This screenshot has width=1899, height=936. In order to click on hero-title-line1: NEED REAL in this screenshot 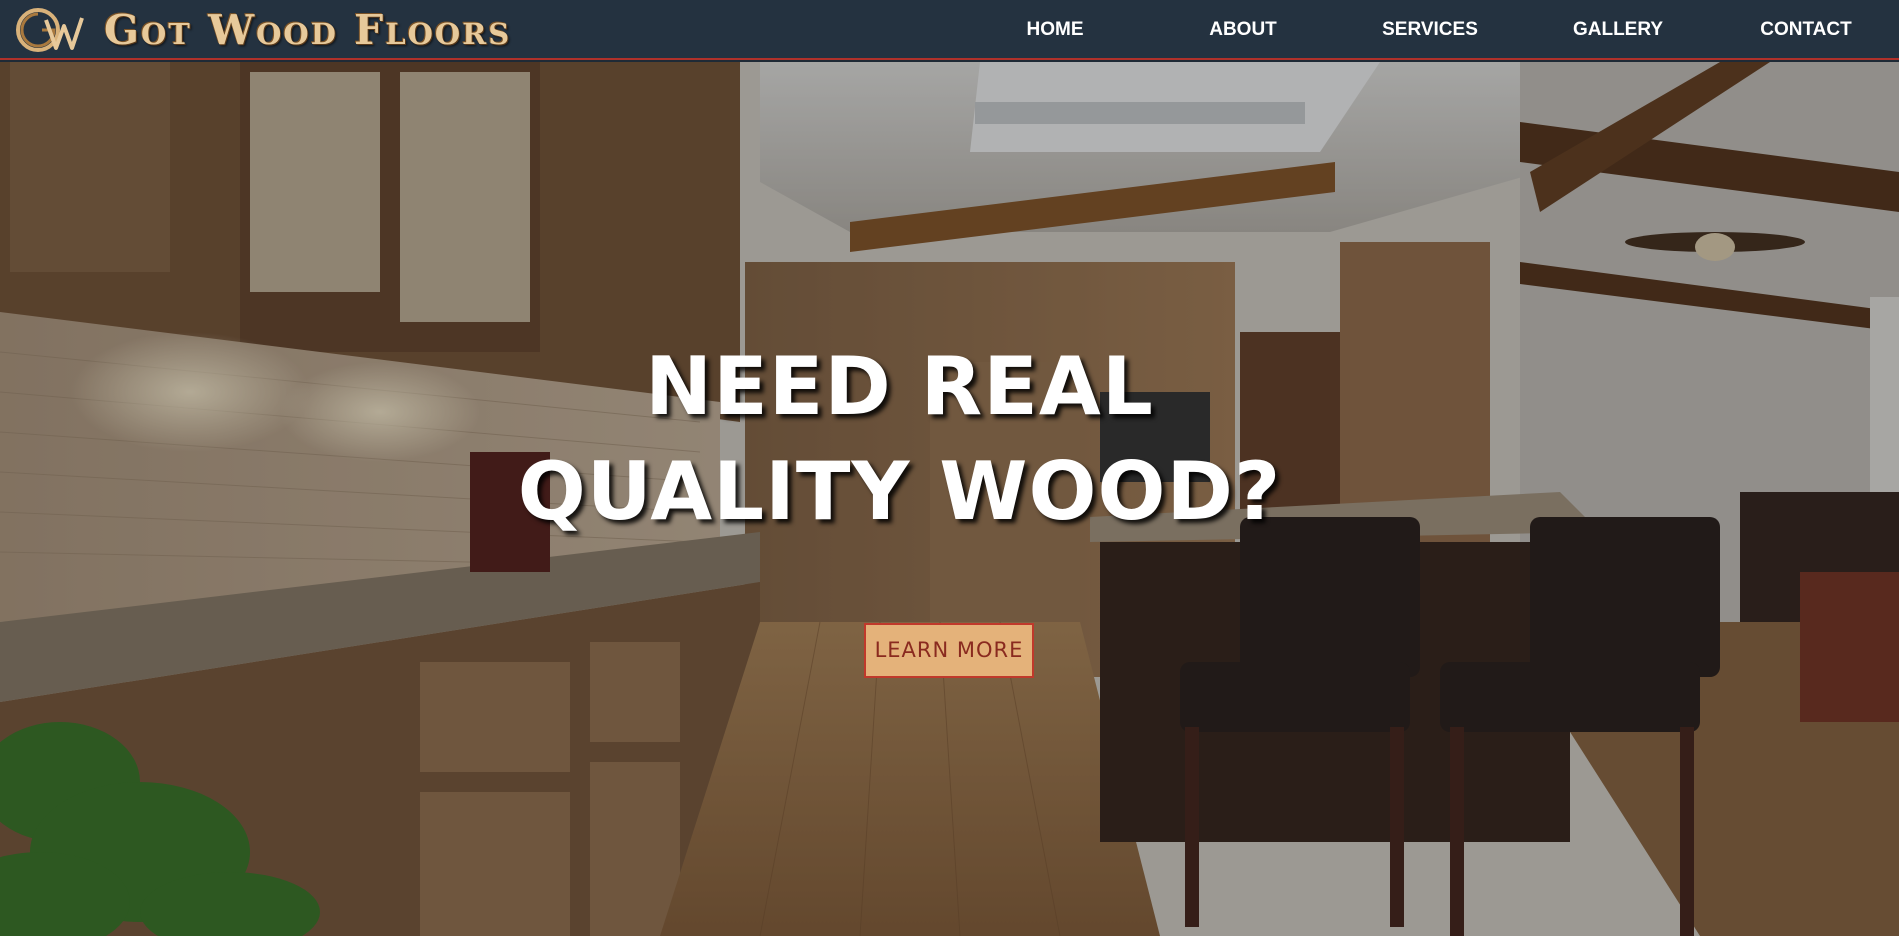, I will do `click(899, 386)`.